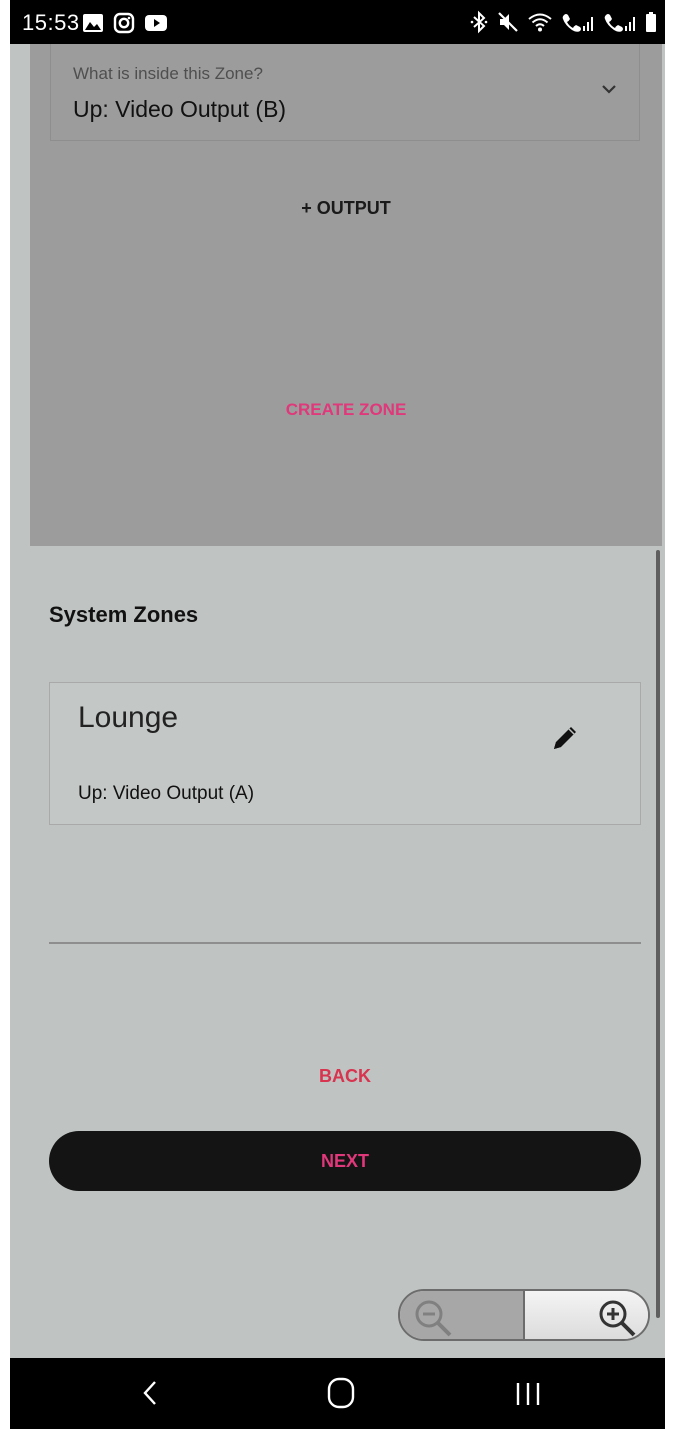  I want to click on chevron-down-icon, so click(609, 91).